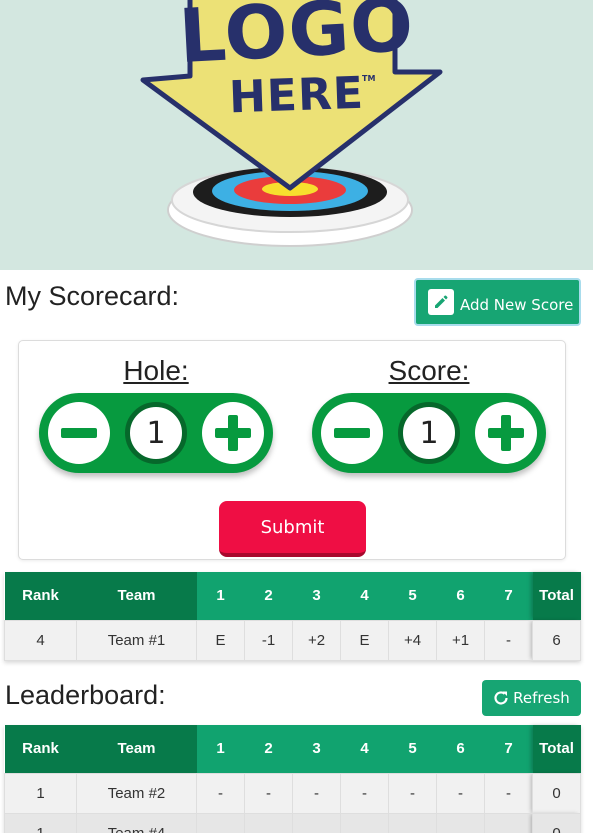 The image size is (593, 833). I want to click on score-label: Score:, so click(429, 370).